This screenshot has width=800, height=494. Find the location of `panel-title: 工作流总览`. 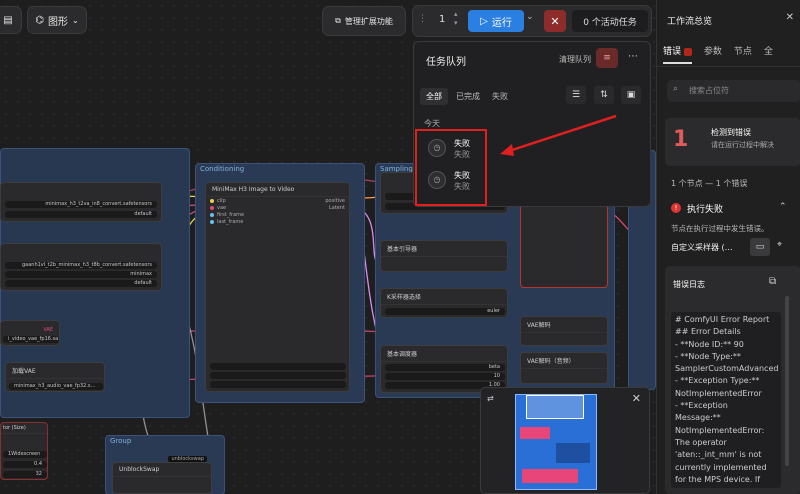

panel-title: 工作流总览 is located at coordinates (690, 22).